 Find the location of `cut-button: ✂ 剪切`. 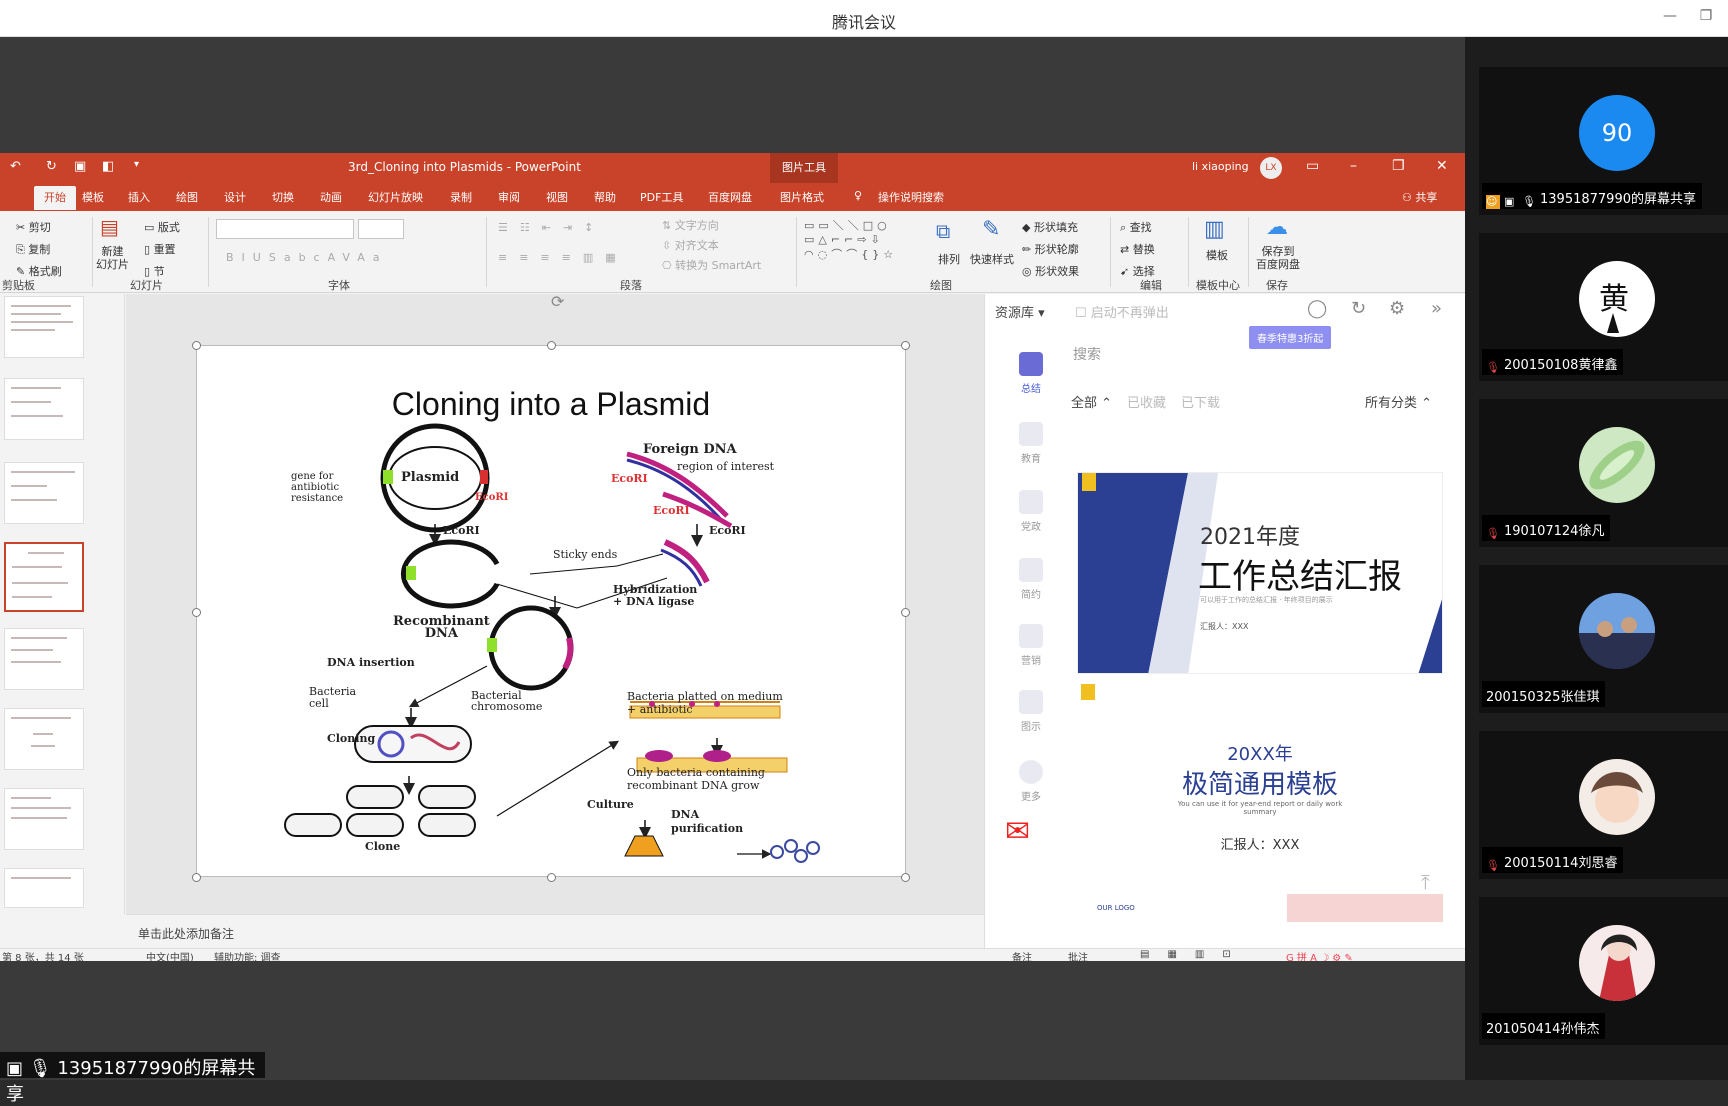

cut-button: ✂ 剪切 is located at coordinates (33, 227).